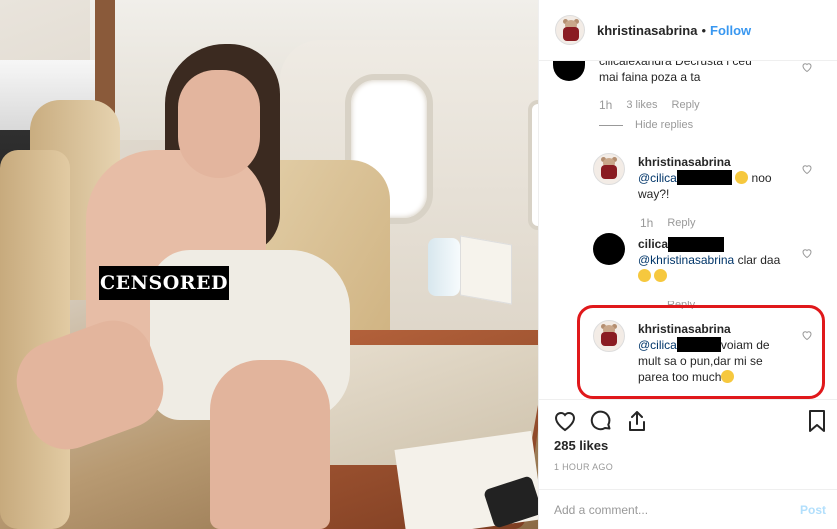 This screenshot has width=837, height=529. What do you see at coordinates (646, 125) in the screenshot?
I see `hide-replies-button: Hide replies` at bounding box center [646, 125].